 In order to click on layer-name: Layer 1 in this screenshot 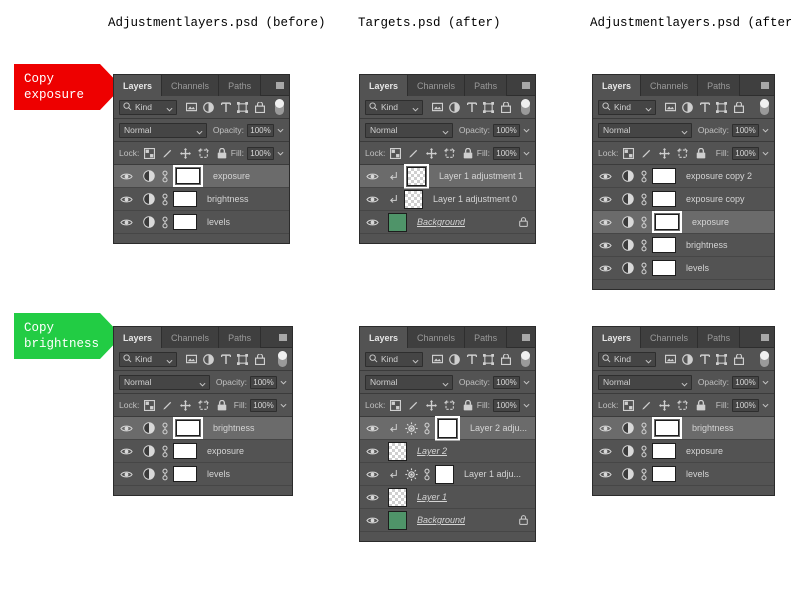, I will do `click(432, 497)`.